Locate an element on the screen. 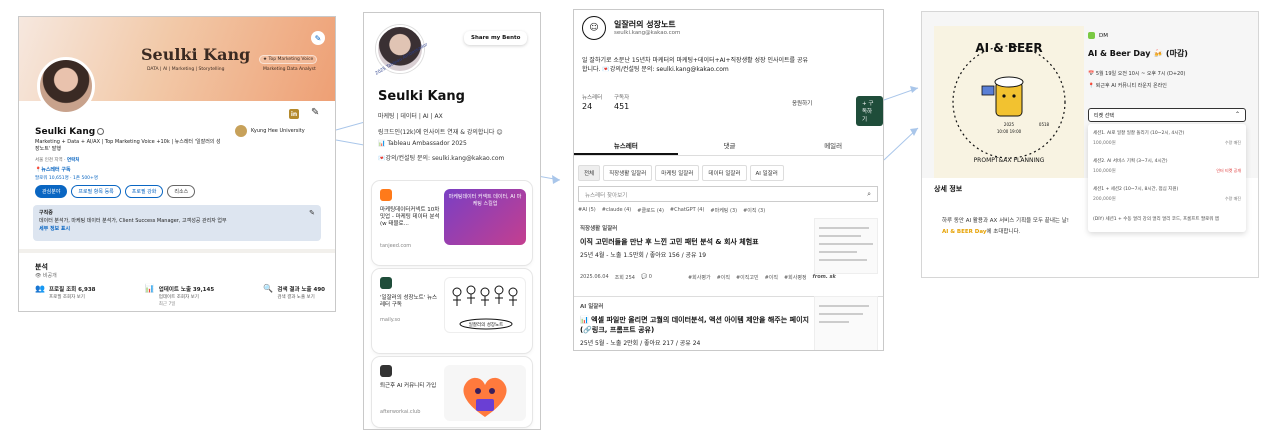 This screenshot has width=1280, height=443. post-author: from. sk is located at coordinates (824, 277).